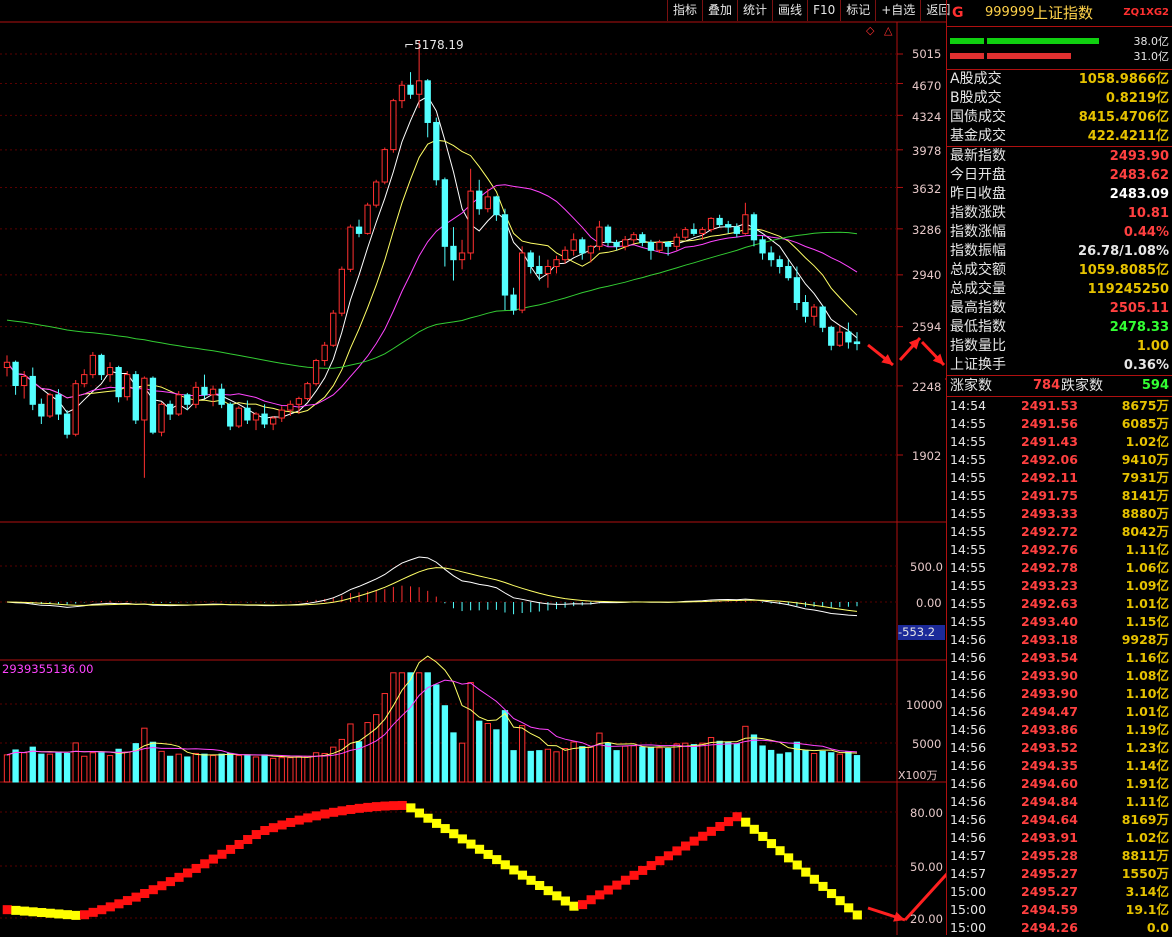 This screenshot has height=937, width=1172. Describe the element at coordinates (1059, 802) in the screenshot. I see `tick-row: 14:56 2494.84 1.11亿` at that location.